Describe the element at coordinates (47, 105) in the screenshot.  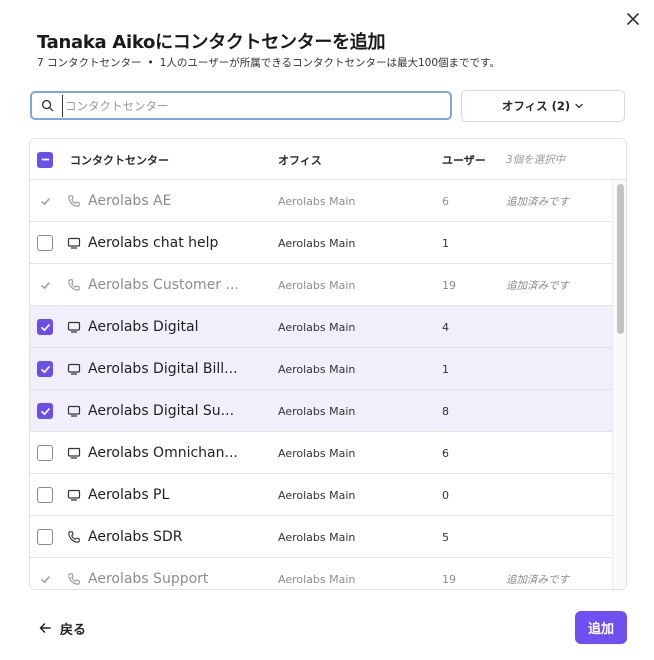
I see `search-icon` at that location.